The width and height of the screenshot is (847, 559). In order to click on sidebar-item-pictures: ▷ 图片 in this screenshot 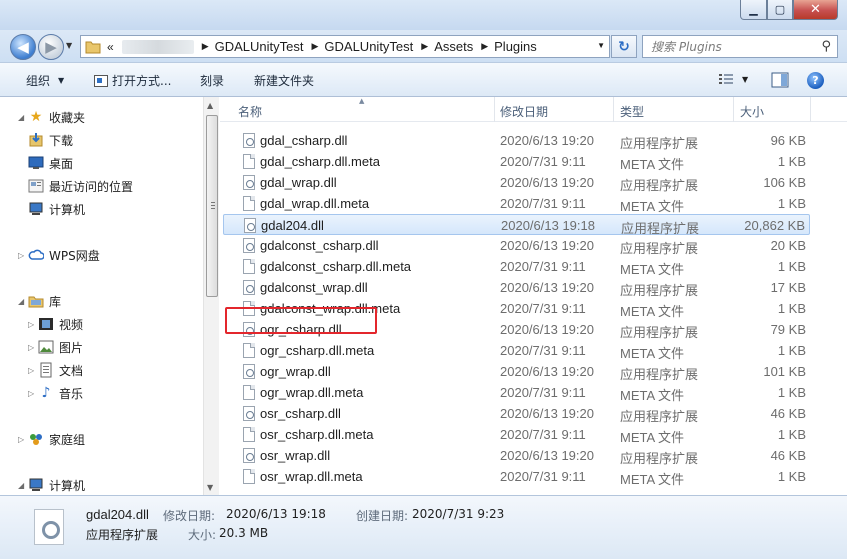, I will do `click(55, 347)`.